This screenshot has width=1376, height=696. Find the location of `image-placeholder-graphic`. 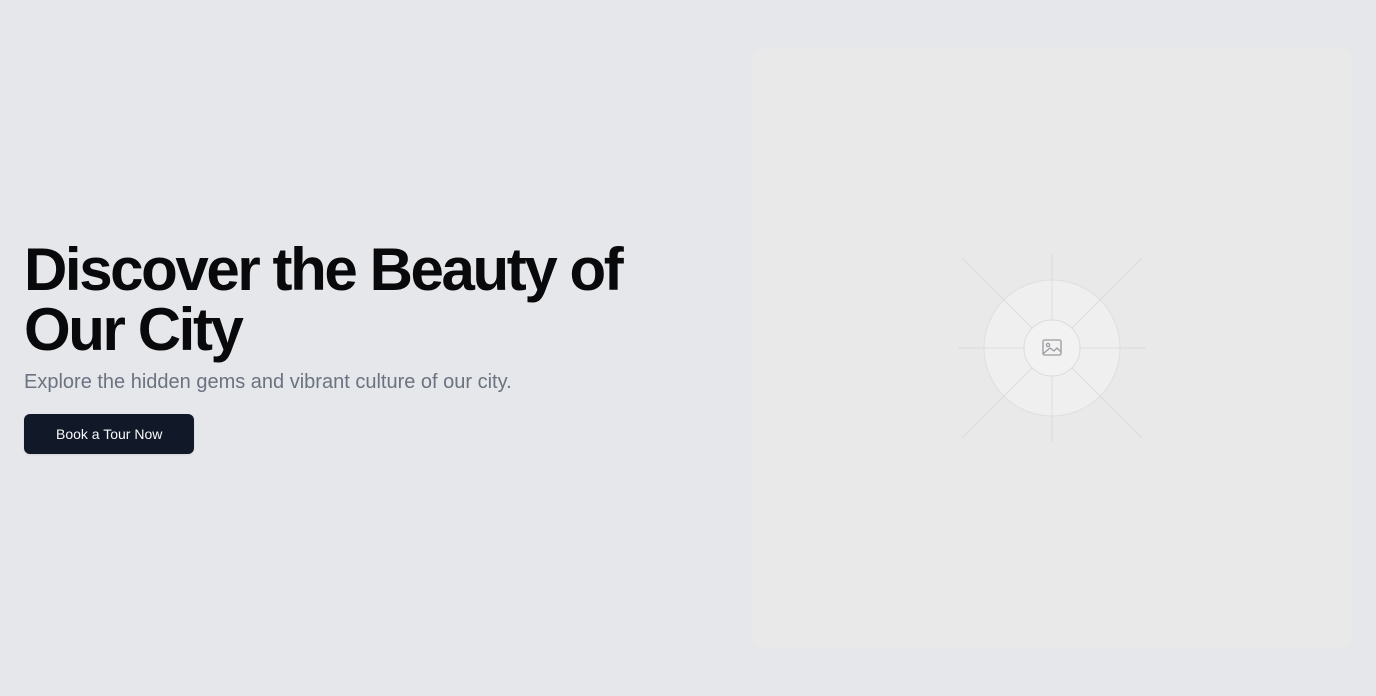

image-placeholder-graphic is located at coordinates (1052, 348).